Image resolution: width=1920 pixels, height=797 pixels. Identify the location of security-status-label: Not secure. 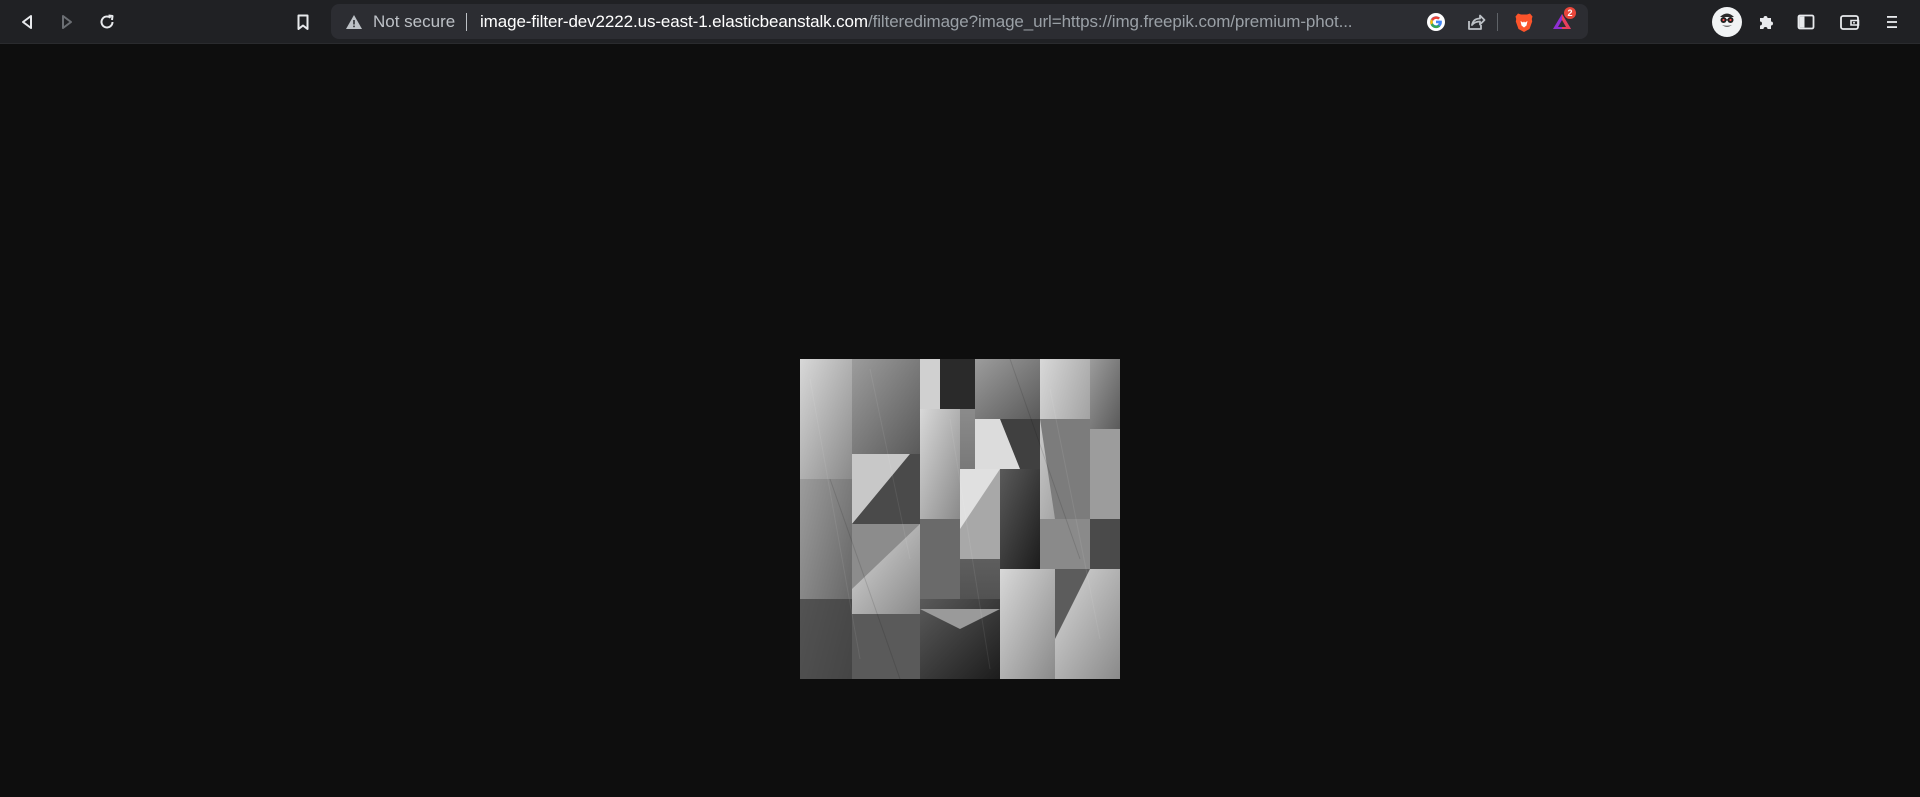
(414, 21).